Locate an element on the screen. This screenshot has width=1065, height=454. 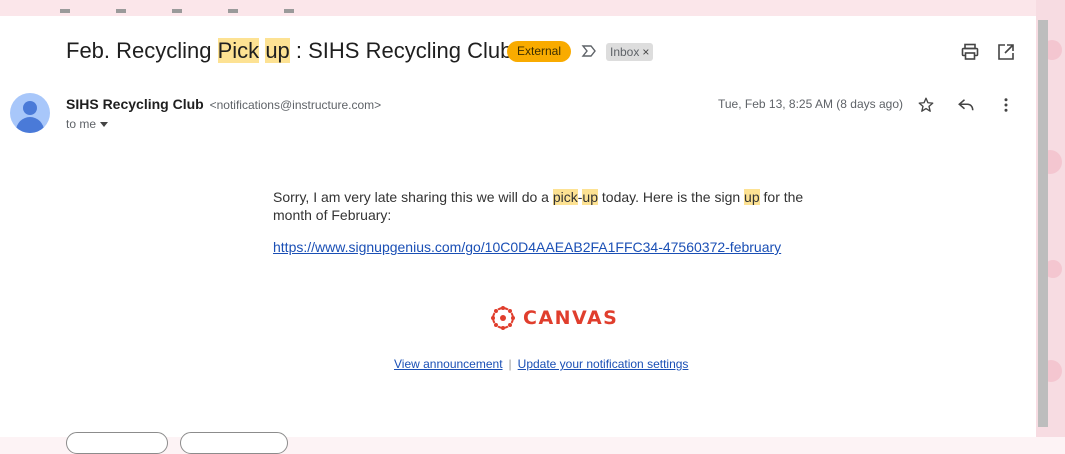
important-marker-icon is located at coordinates (589, 51).